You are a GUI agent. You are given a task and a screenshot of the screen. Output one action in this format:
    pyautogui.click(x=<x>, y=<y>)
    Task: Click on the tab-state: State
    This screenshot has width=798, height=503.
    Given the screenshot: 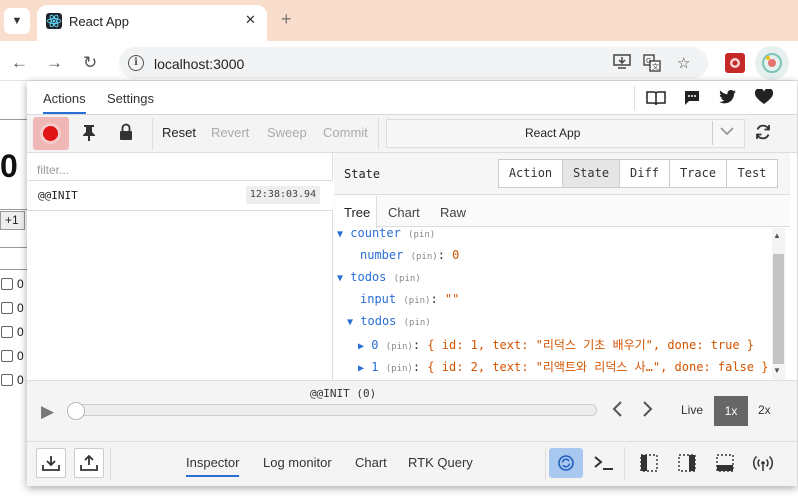 What is the action you would take?
    pyautogui.click(x=591, y=173)
    